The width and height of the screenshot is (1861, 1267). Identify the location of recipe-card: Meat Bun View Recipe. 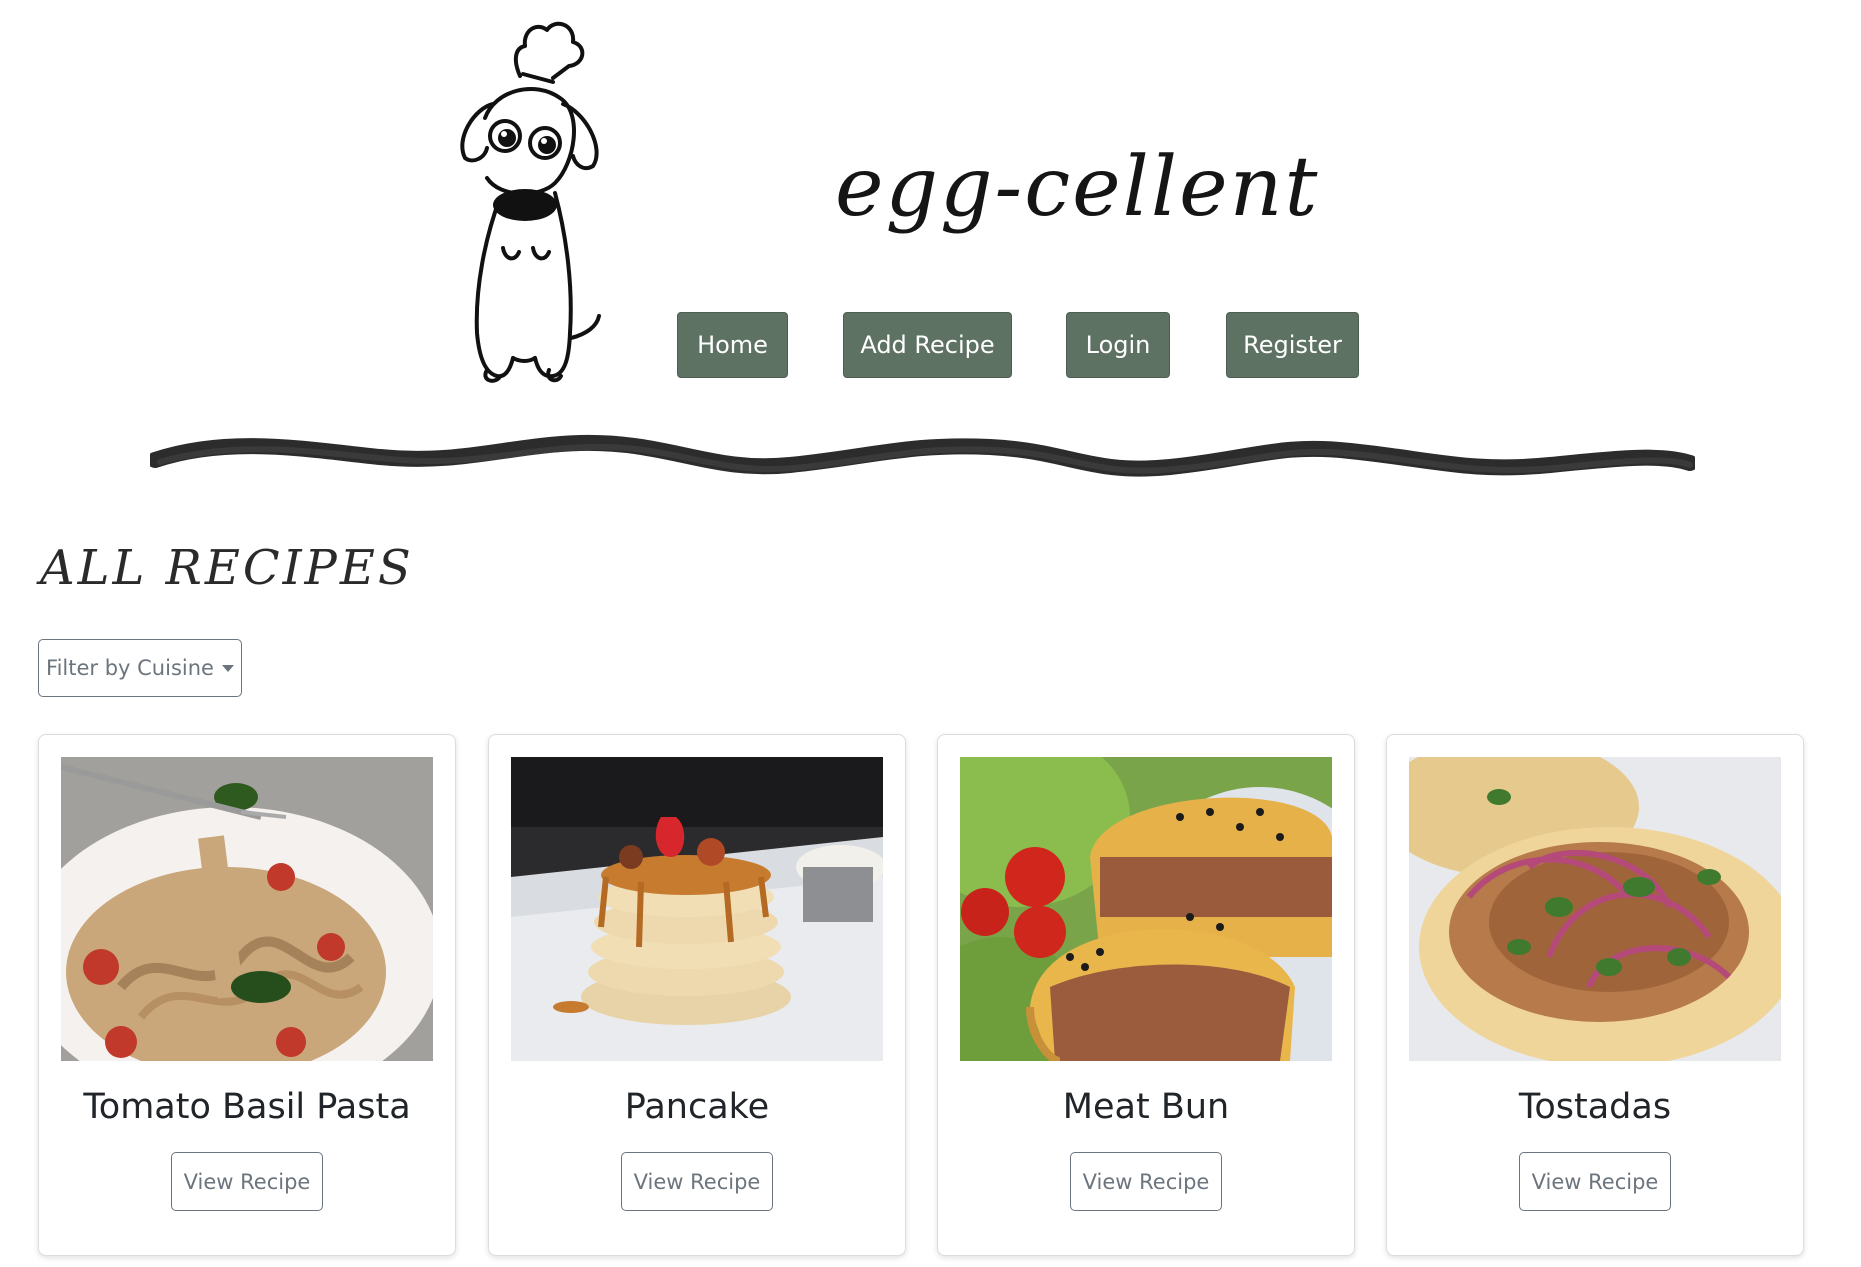
(1146, 995).